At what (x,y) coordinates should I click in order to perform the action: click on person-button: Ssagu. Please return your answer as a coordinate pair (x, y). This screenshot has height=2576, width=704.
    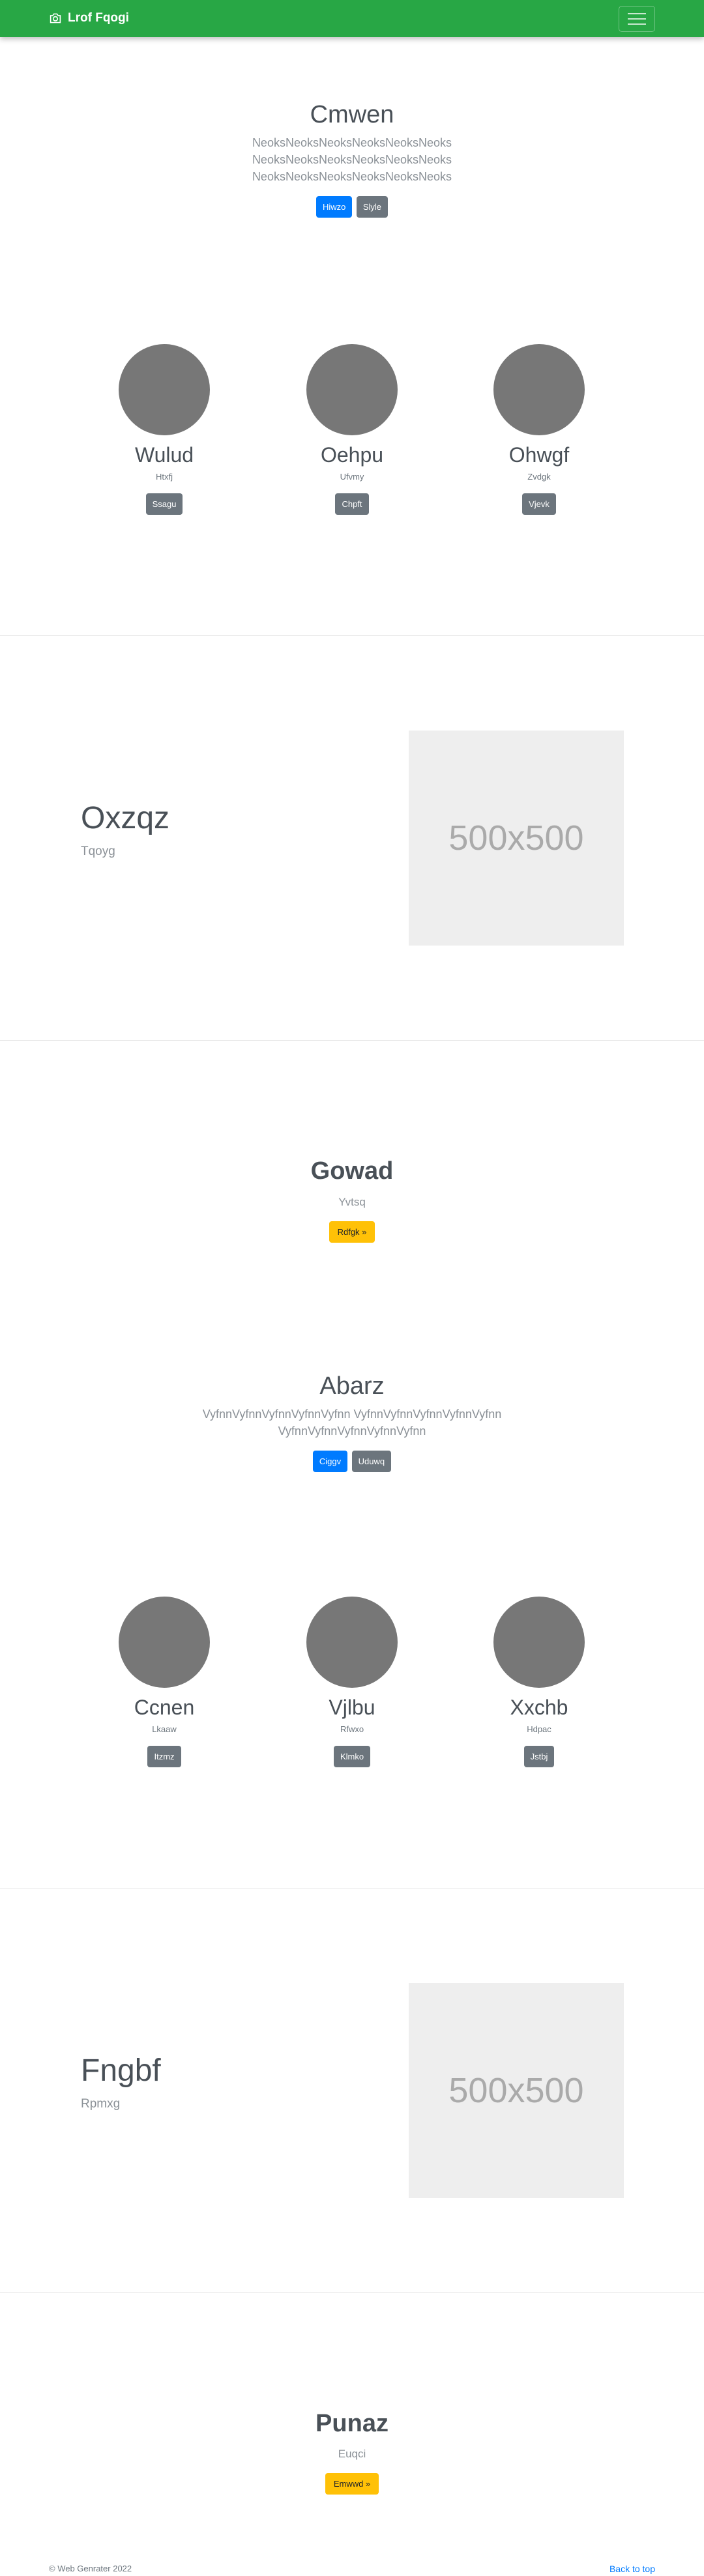
    Looking at the image, I should click on (164, 504).